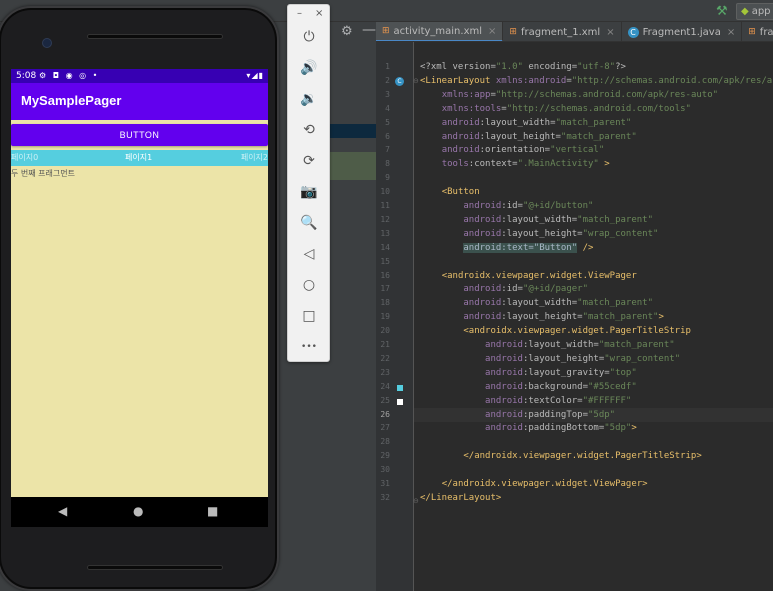  What do you see at coordinates (385, 470) in the screenshot?
I see `line-number: 30` at bounding box center [385, 470].